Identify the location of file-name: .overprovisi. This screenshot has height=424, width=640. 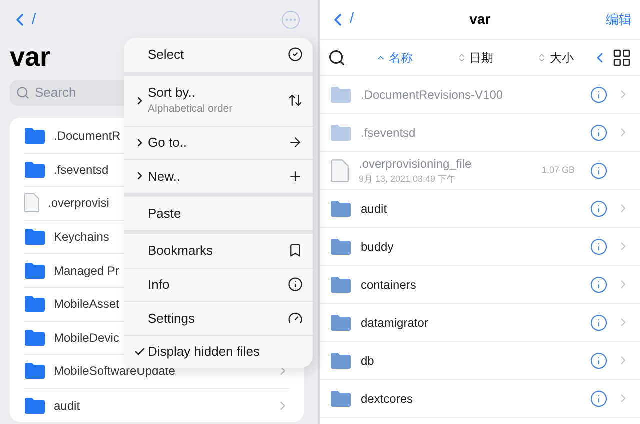
(79, 203).